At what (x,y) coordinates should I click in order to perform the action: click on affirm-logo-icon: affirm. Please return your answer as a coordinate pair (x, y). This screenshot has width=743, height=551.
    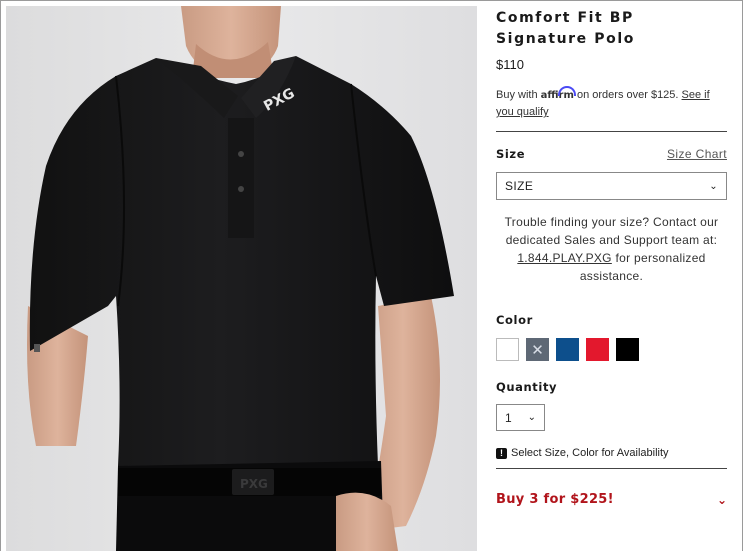
    Looking at the image, I should click on (557, 95).